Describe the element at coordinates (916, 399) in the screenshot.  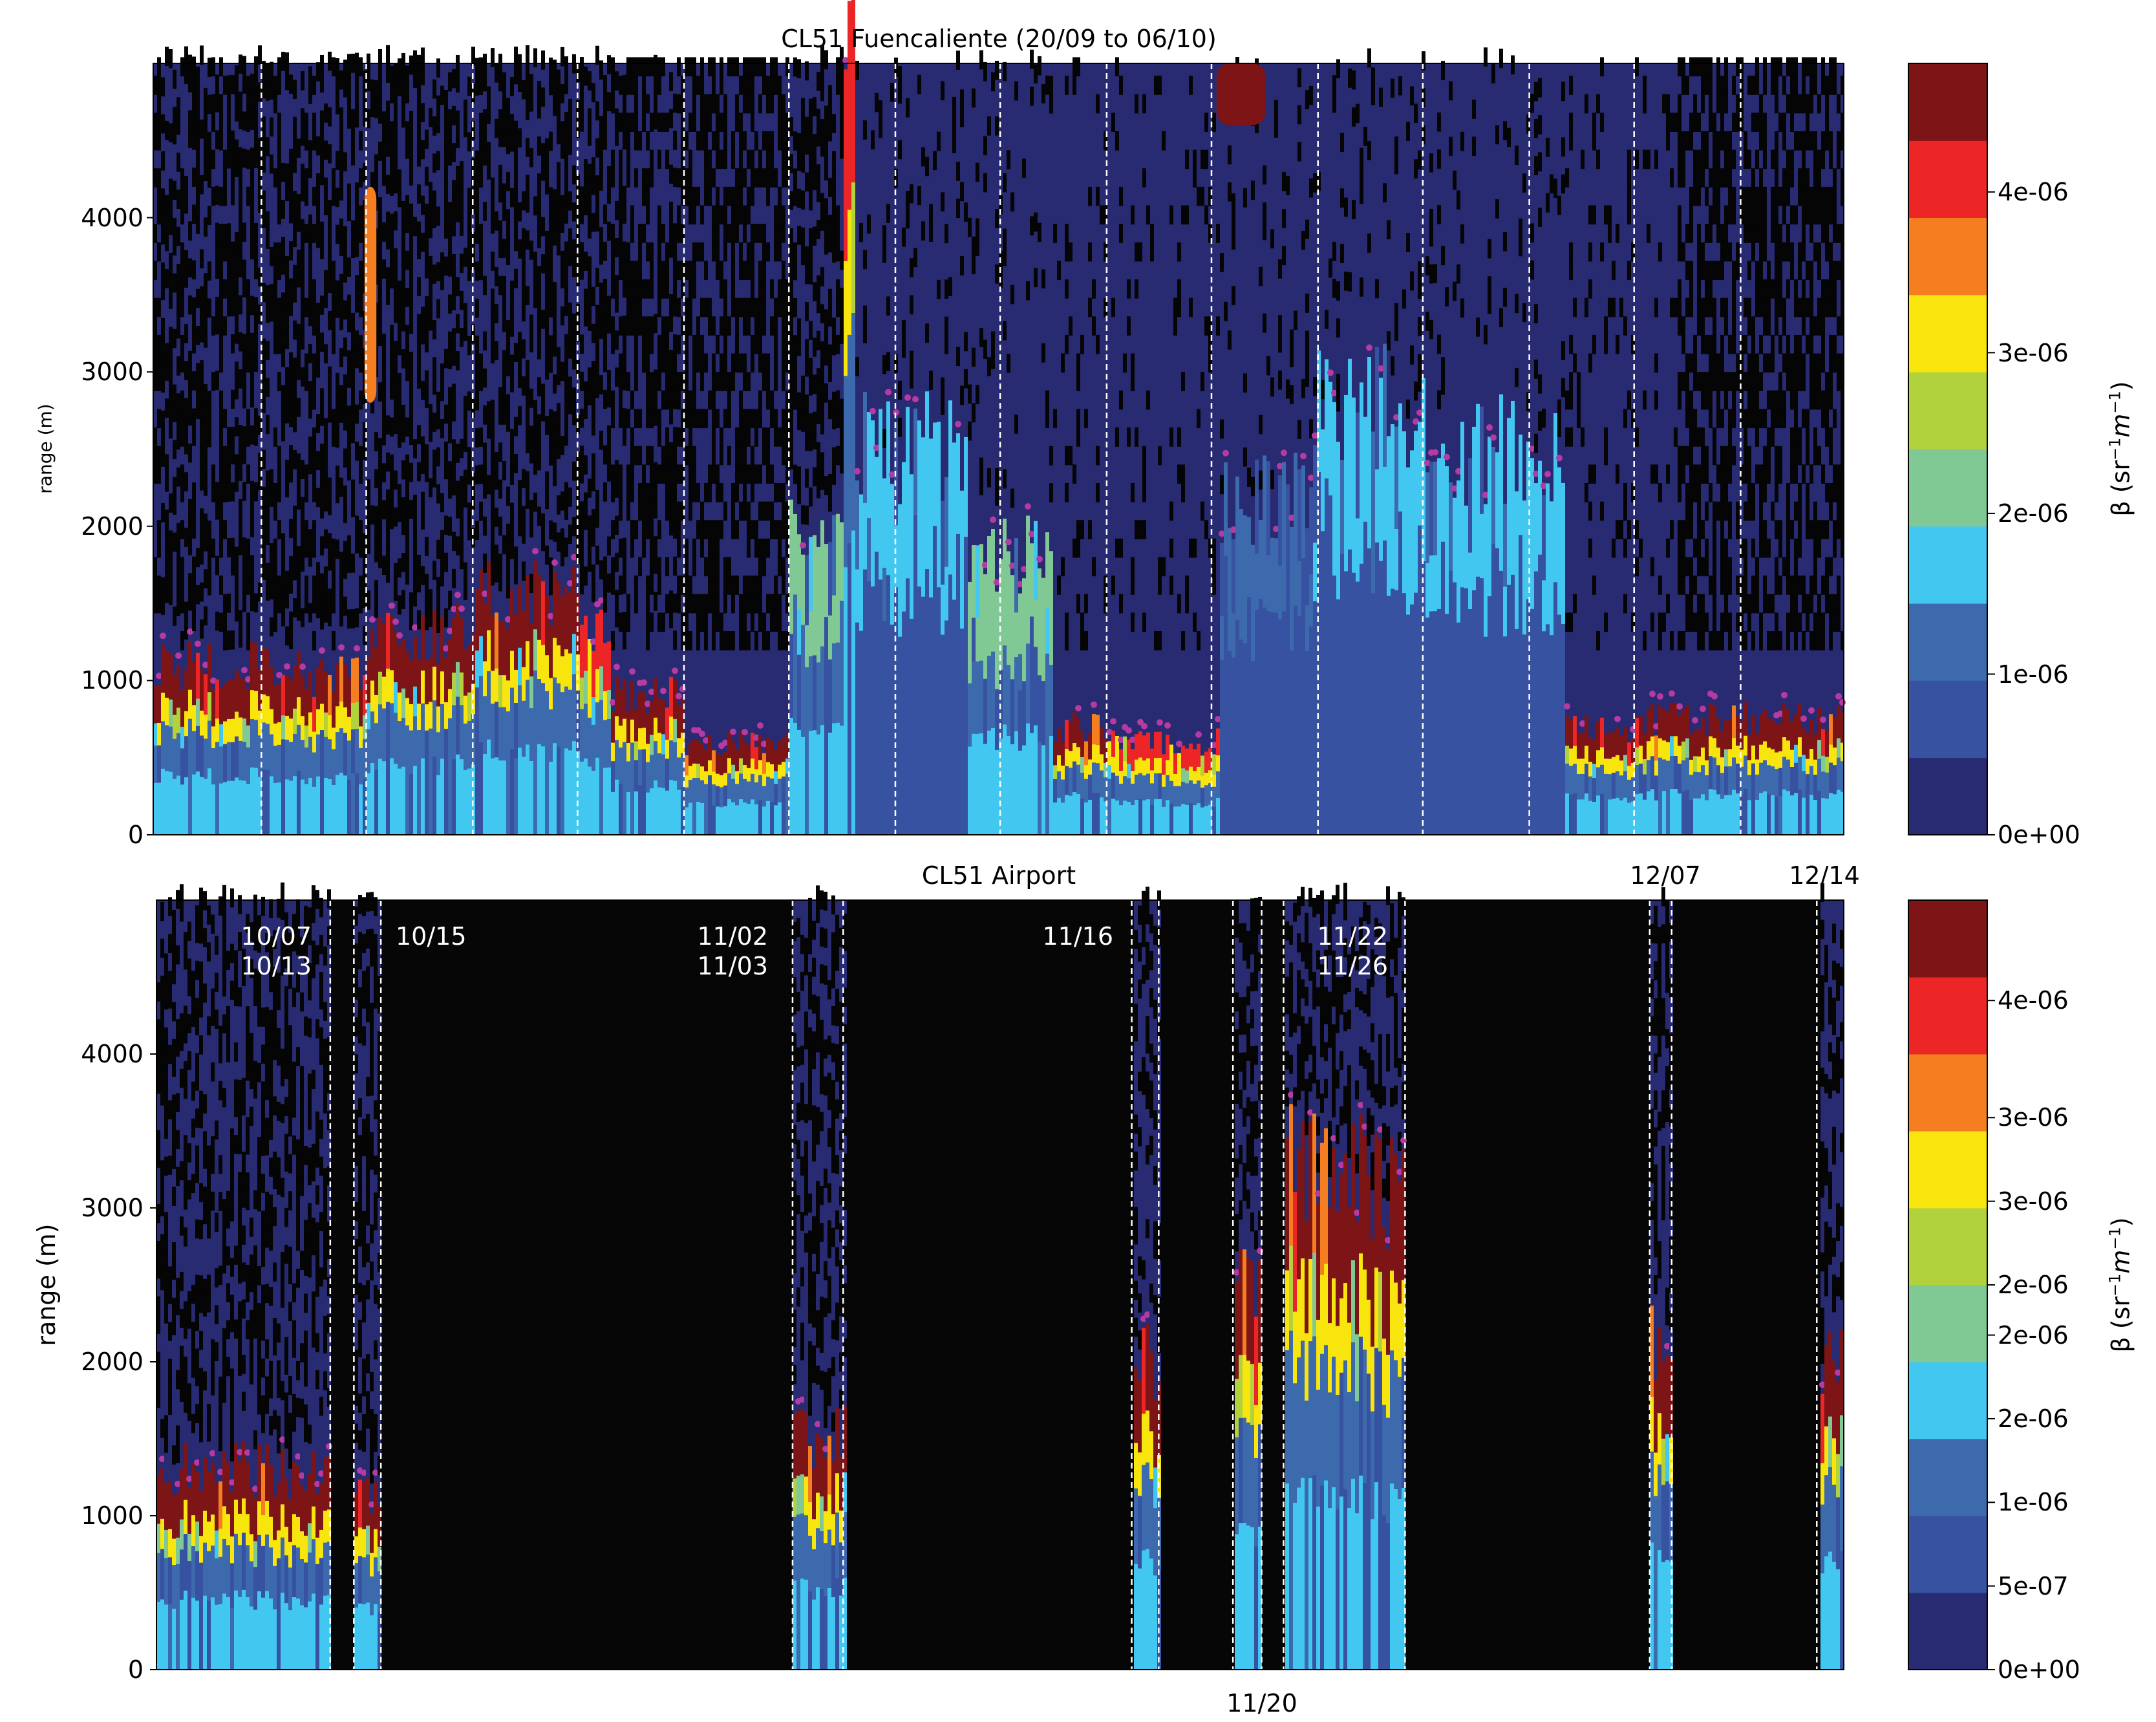
I see `cloud-base-dot` at that location.